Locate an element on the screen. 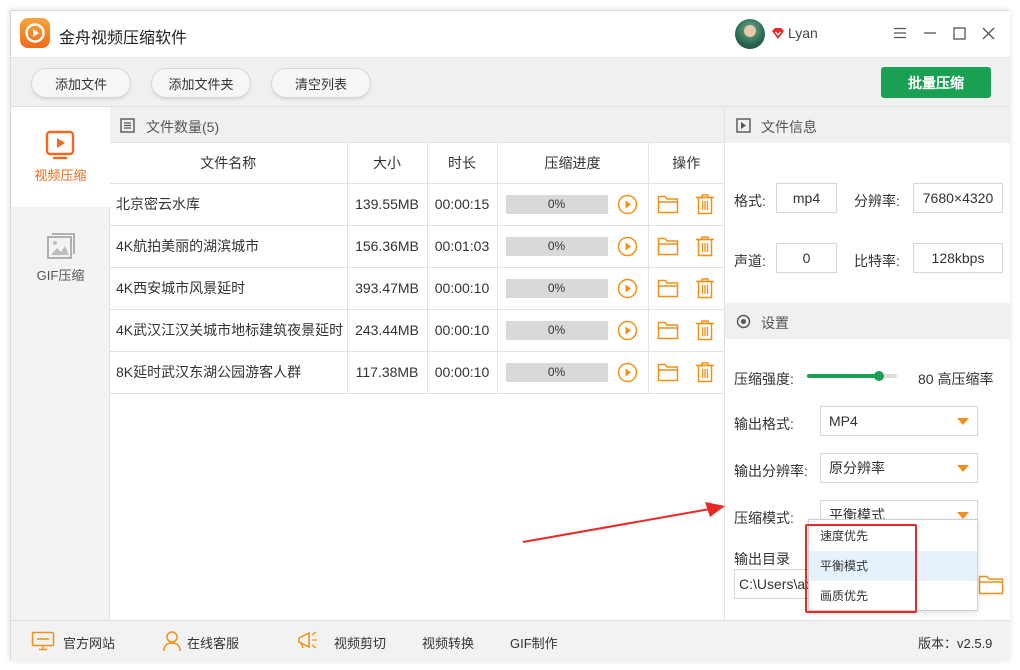 Image resolution: width=1020 pixels, height=670 pixels. file-info-icon is located at coordinates (743, 125).